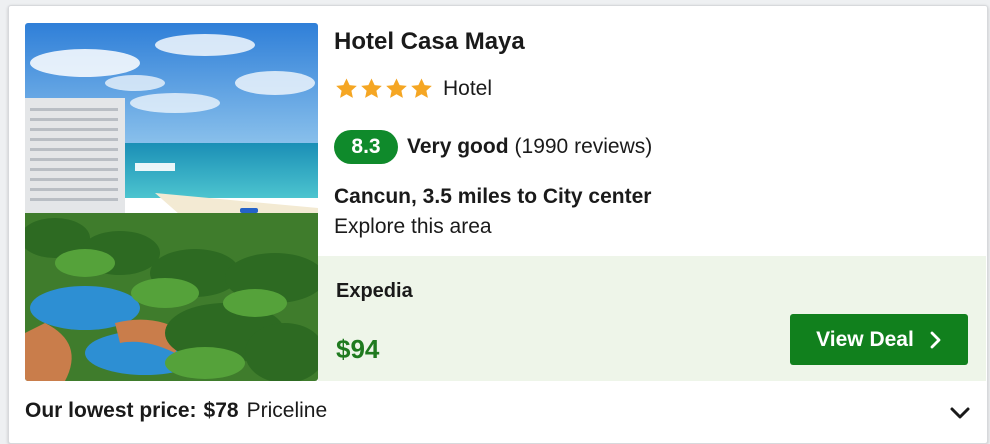 This screenshot has width=990, height=444. What do you see at coordinates (429, 42) in the screenshot?
I see `hotel-name: Hotel Casa Maya` at bounding box center [429, 42].